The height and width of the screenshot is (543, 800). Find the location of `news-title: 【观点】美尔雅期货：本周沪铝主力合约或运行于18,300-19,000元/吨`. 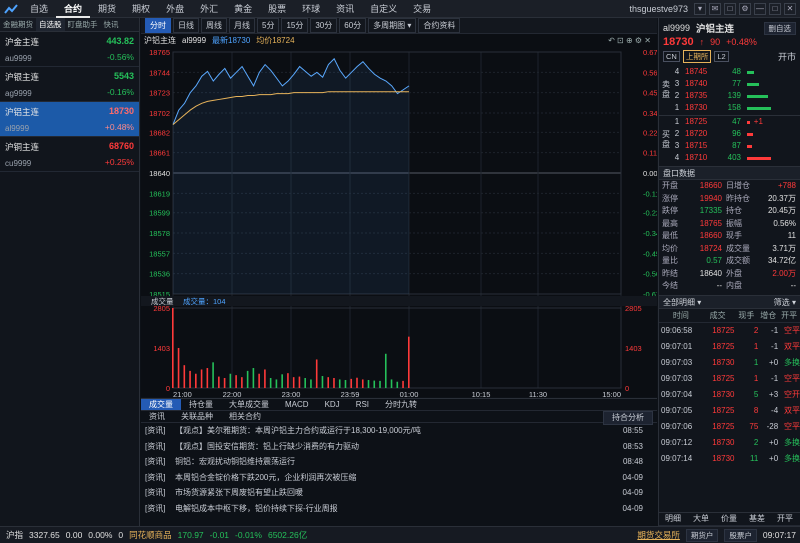

news-title: 【观点】美尔雅期货：本周沪铝主力合约或运行于18,300-19,000元/吨 is located at coordinates (398, 431).